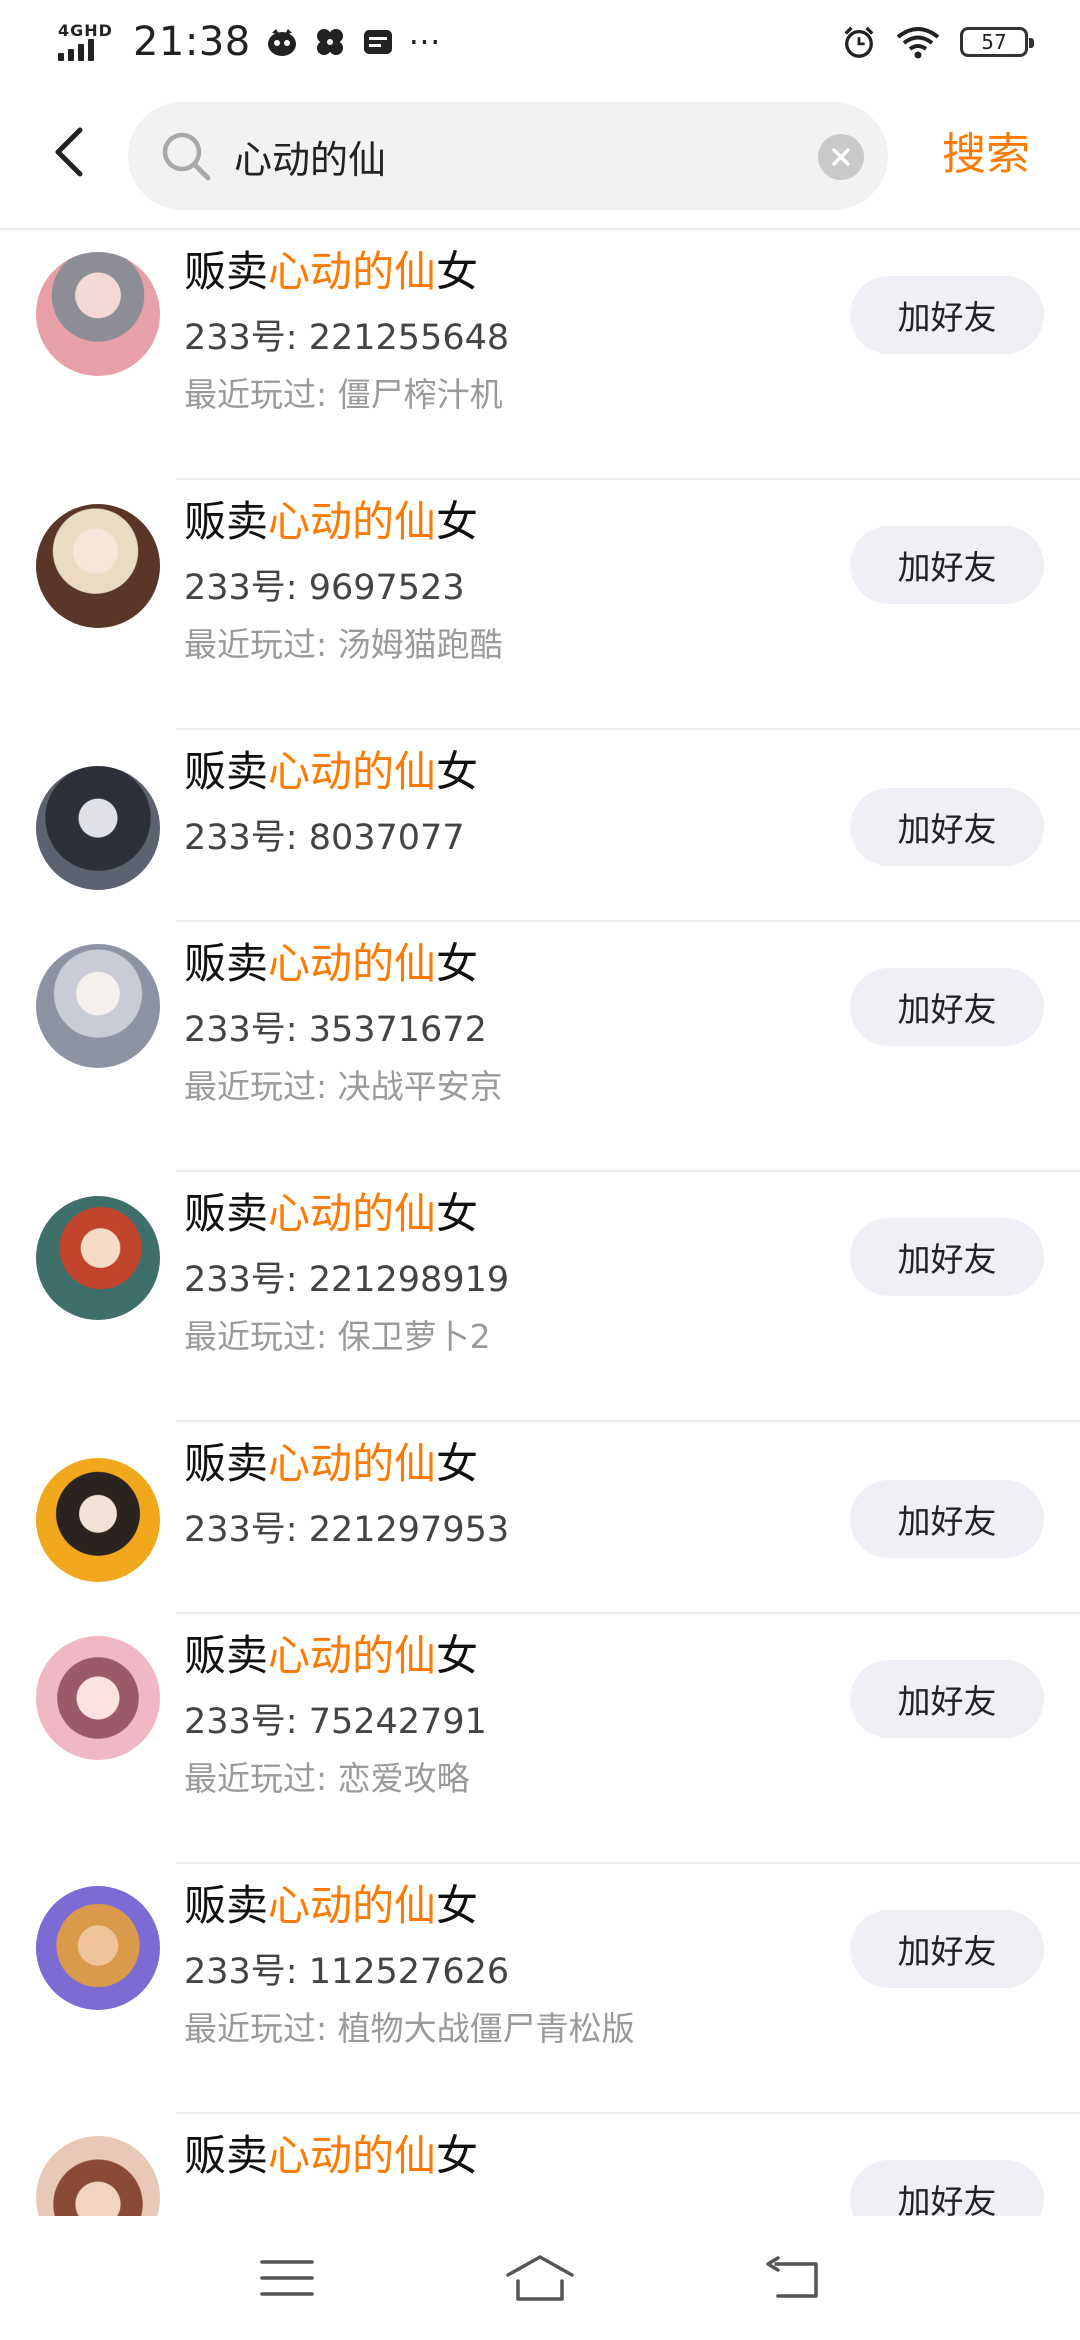 The image size is (1080, 2340). I want to click on menu-icon, so click(286, 2278).